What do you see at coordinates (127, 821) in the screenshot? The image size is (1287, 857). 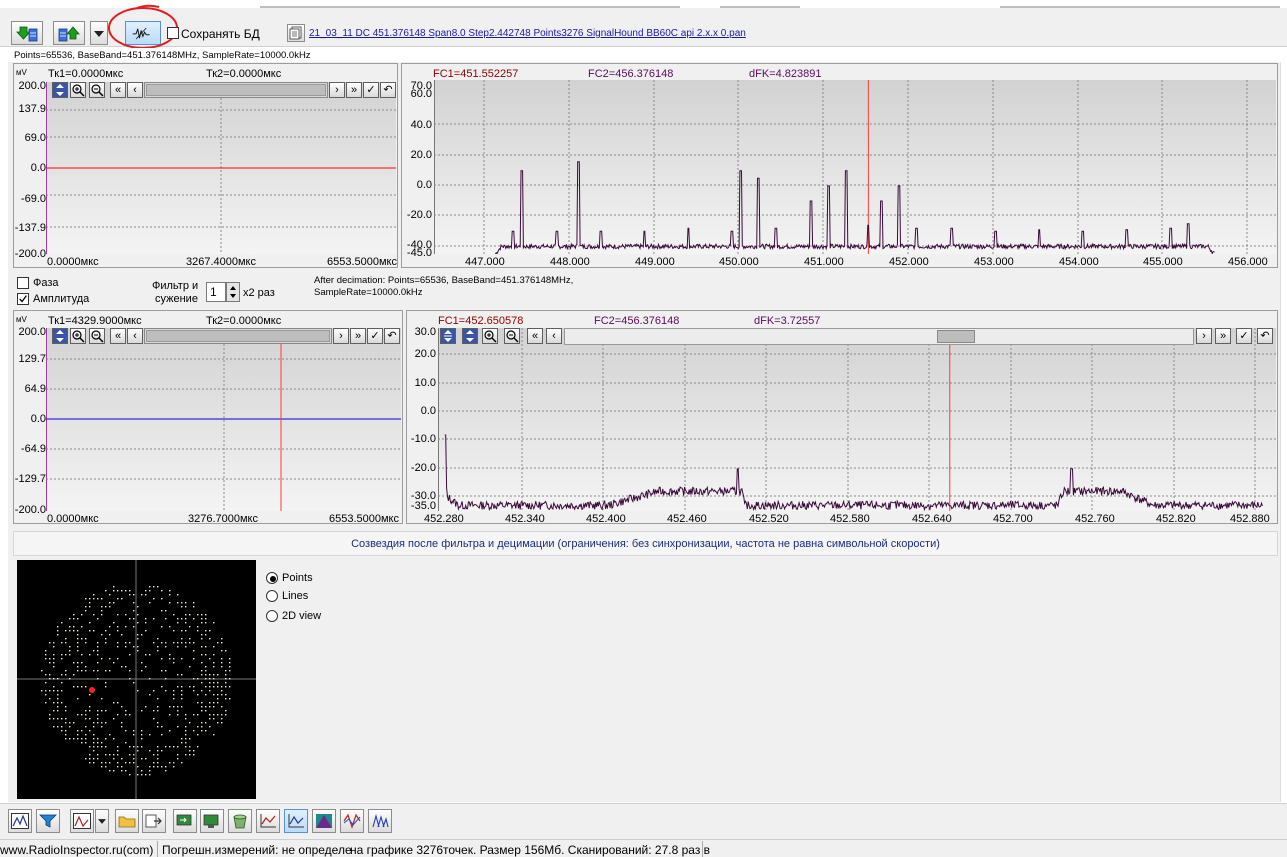 I see `open-folder-button` at bounding box center [127, 821].